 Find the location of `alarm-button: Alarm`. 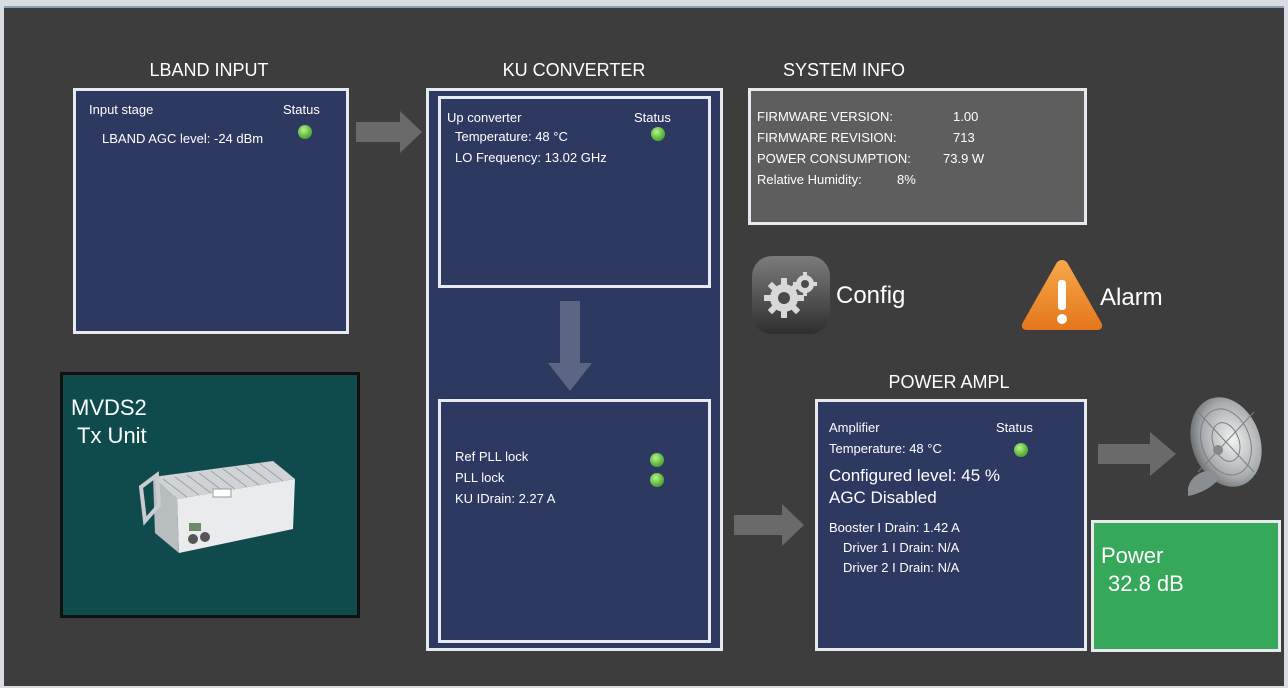

alarm-button: Alarm is located at coordinates (1100, 294).